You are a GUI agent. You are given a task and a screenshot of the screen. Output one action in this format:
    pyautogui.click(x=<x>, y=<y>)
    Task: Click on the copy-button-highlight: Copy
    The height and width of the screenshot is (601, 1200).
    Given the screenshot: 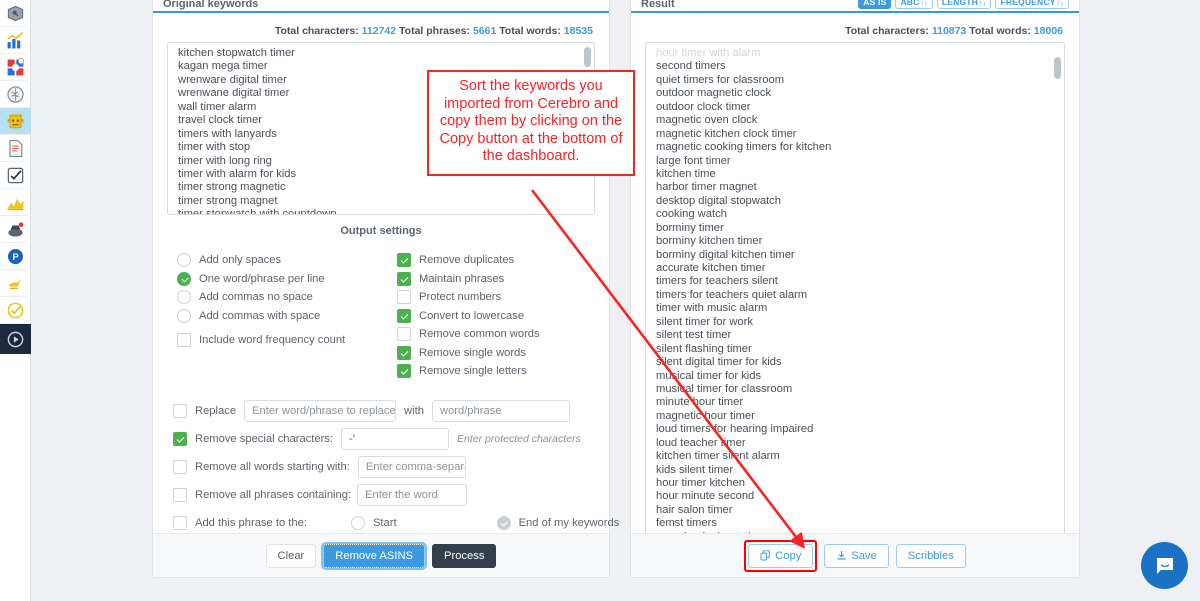 What is the action you would take?
    pyautogui.click(x=781, y=555)
    